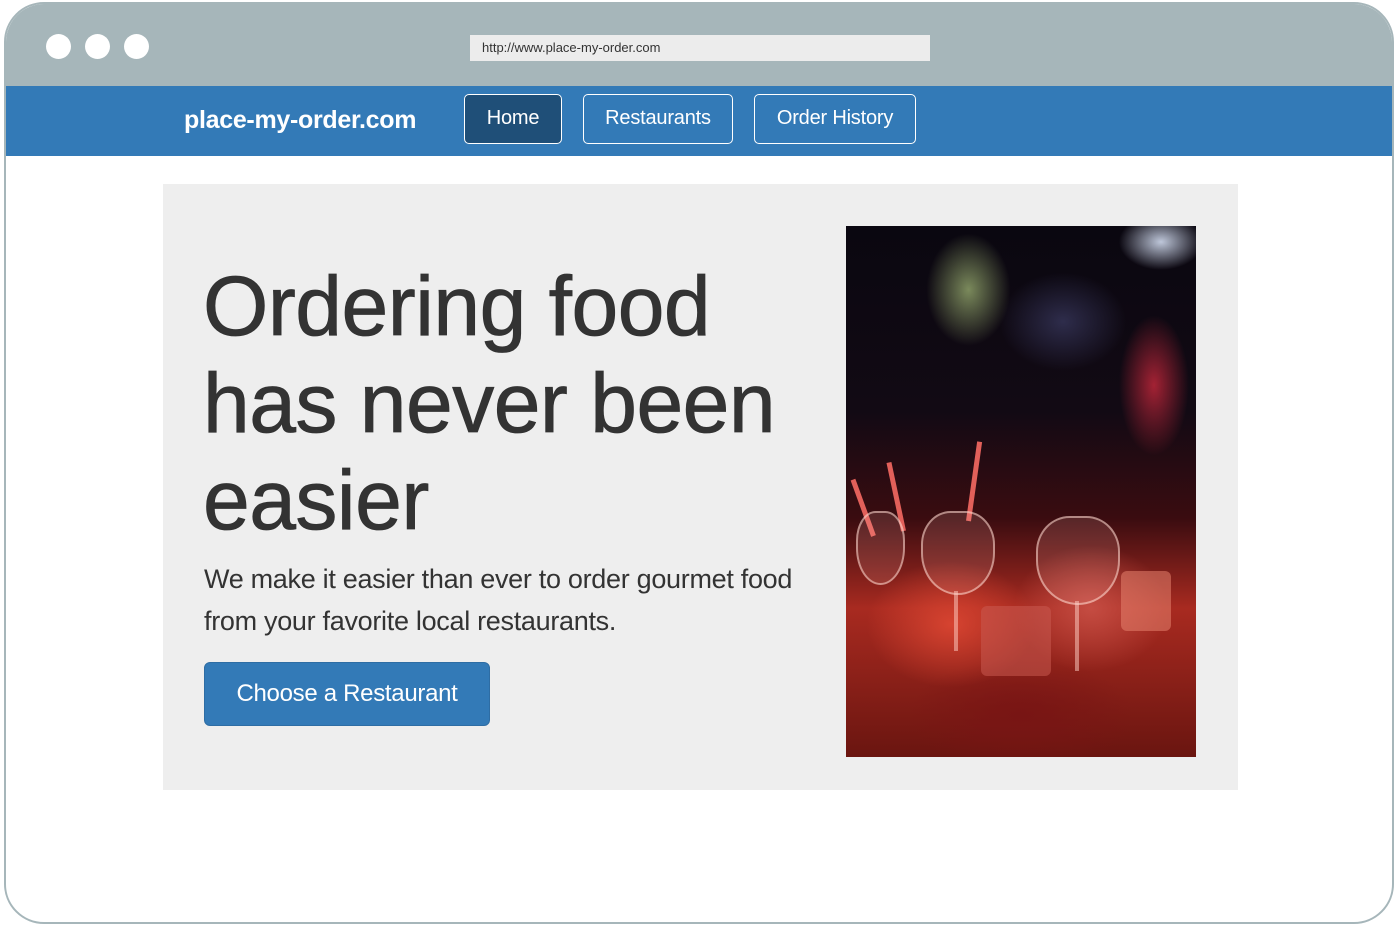 This screenshot has width=1400, height=930. I want to click on choose-restaurant-button: Choose a Restaurant, so click(347, 694).